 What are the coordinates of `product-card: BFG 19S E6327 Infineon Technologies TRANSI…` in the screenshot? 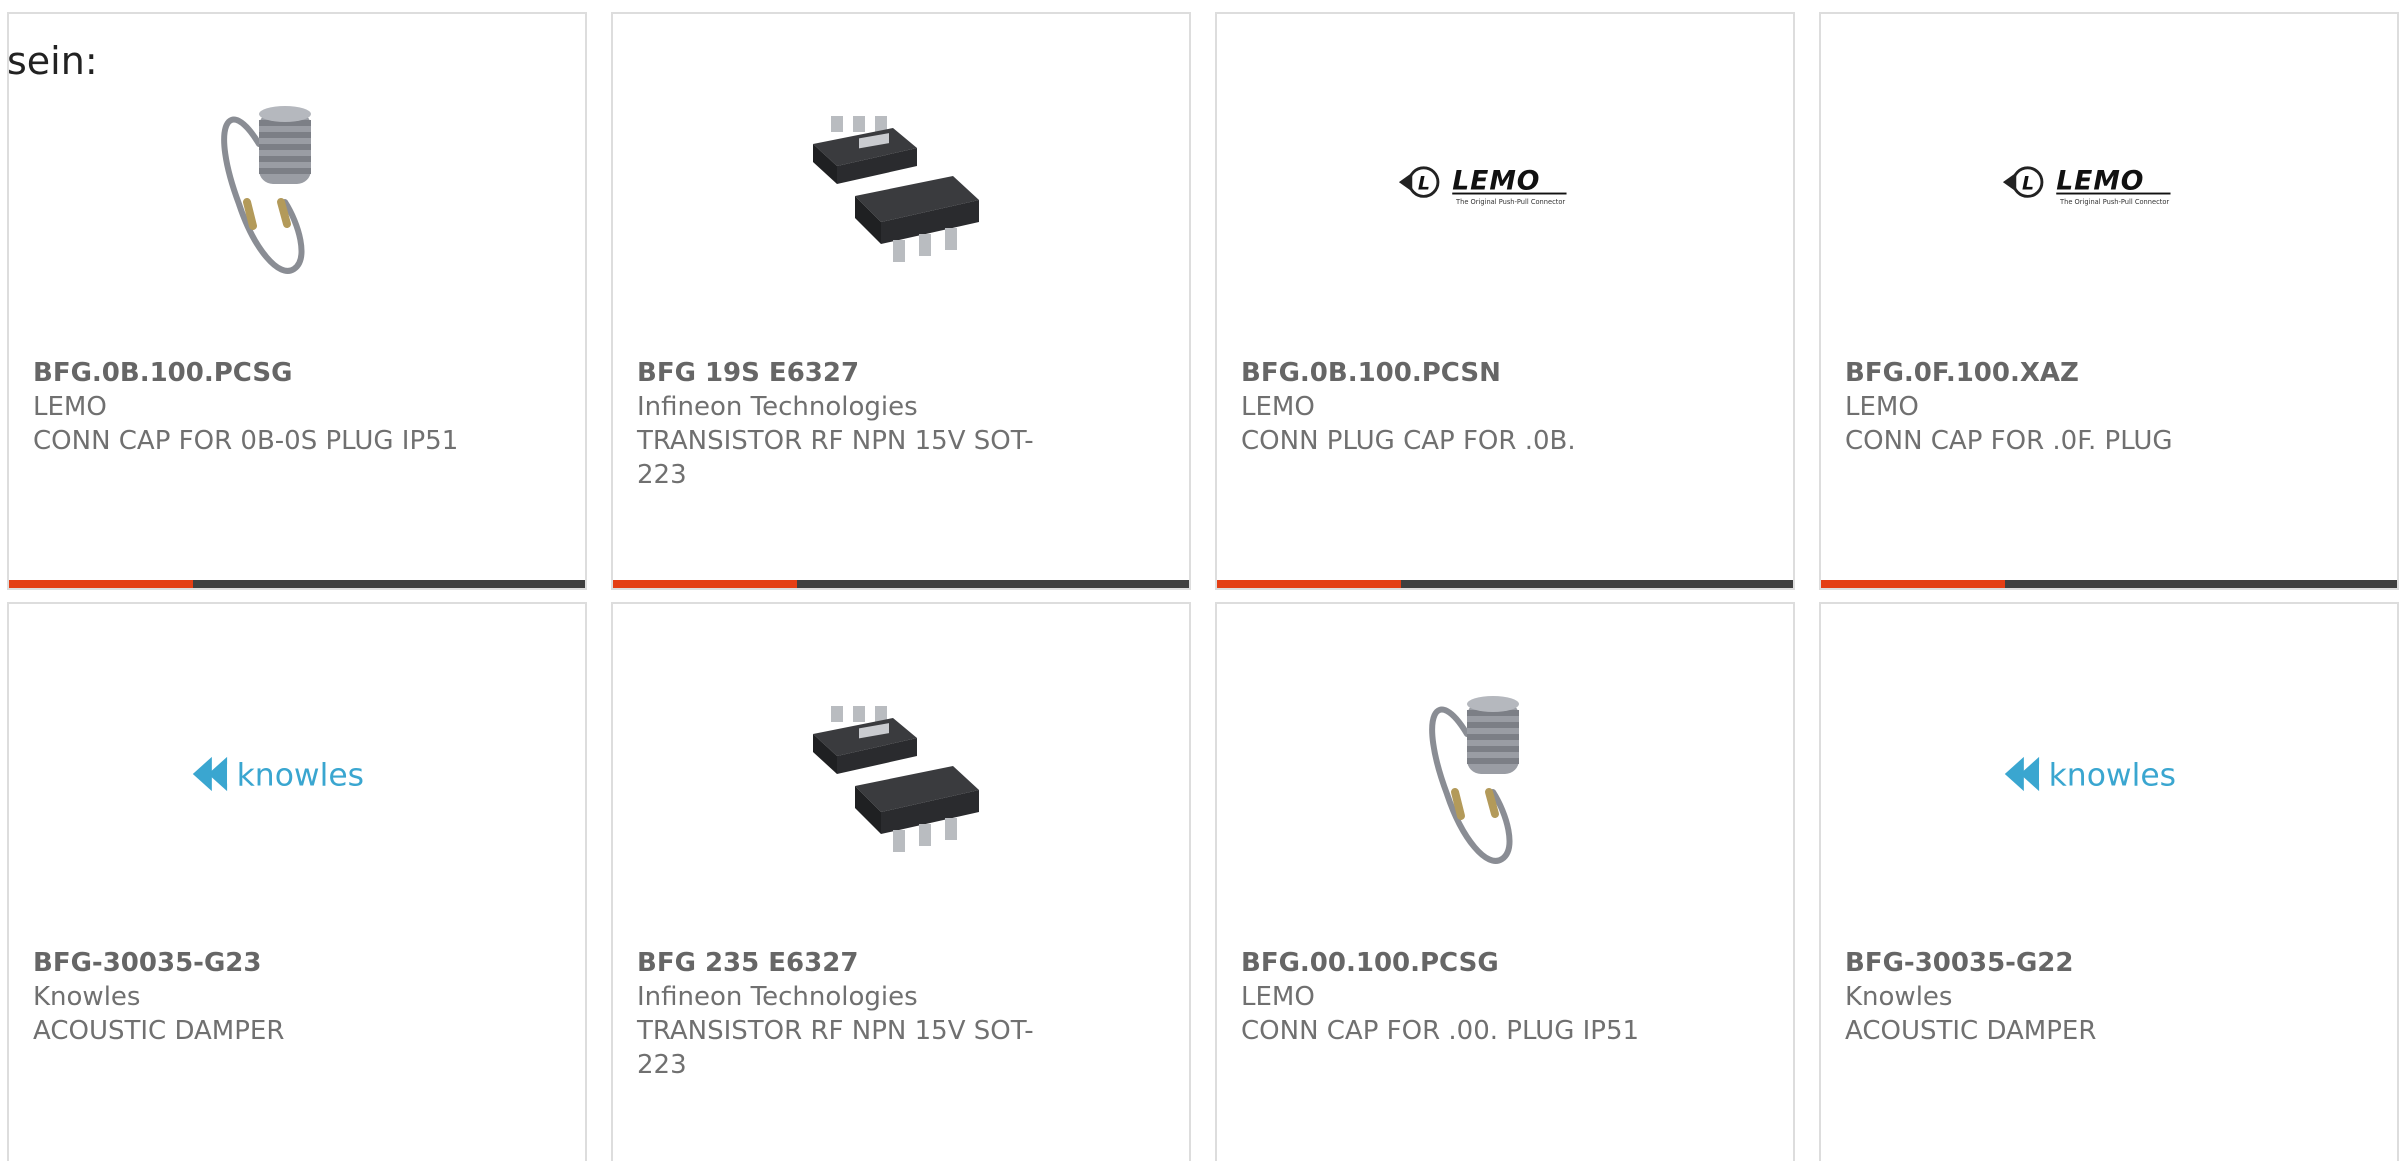 It's located at (901, 301).